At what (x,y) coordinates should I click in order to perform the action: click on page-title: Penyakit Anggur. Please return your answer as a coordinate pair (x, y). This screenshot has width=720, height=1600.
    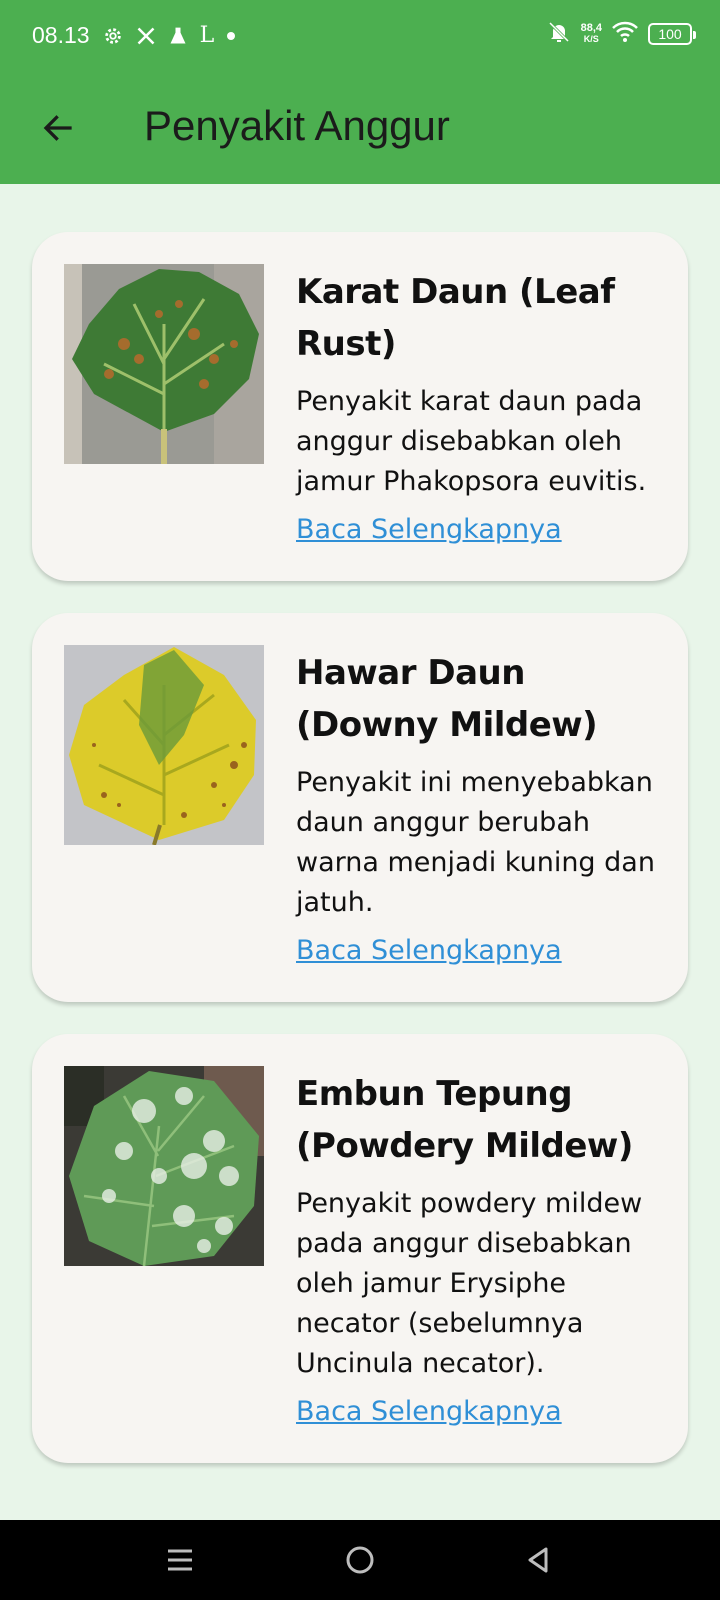
    Looking at the image, I should click on (297, 125).